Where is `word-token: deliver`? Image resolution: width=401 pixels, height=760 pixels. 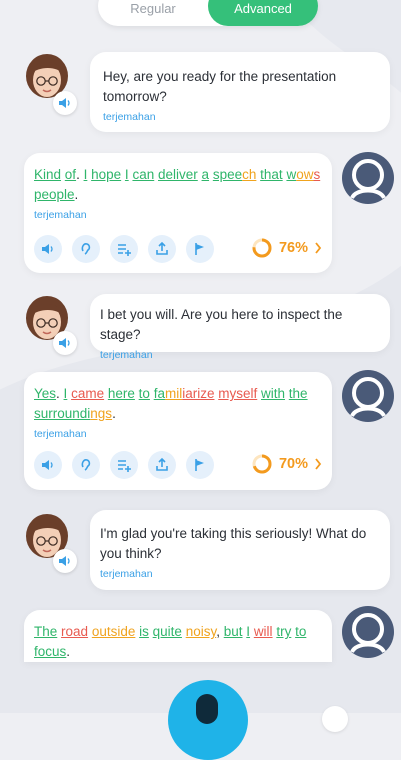
word-token: deliver is located at coordinates (178, 174).